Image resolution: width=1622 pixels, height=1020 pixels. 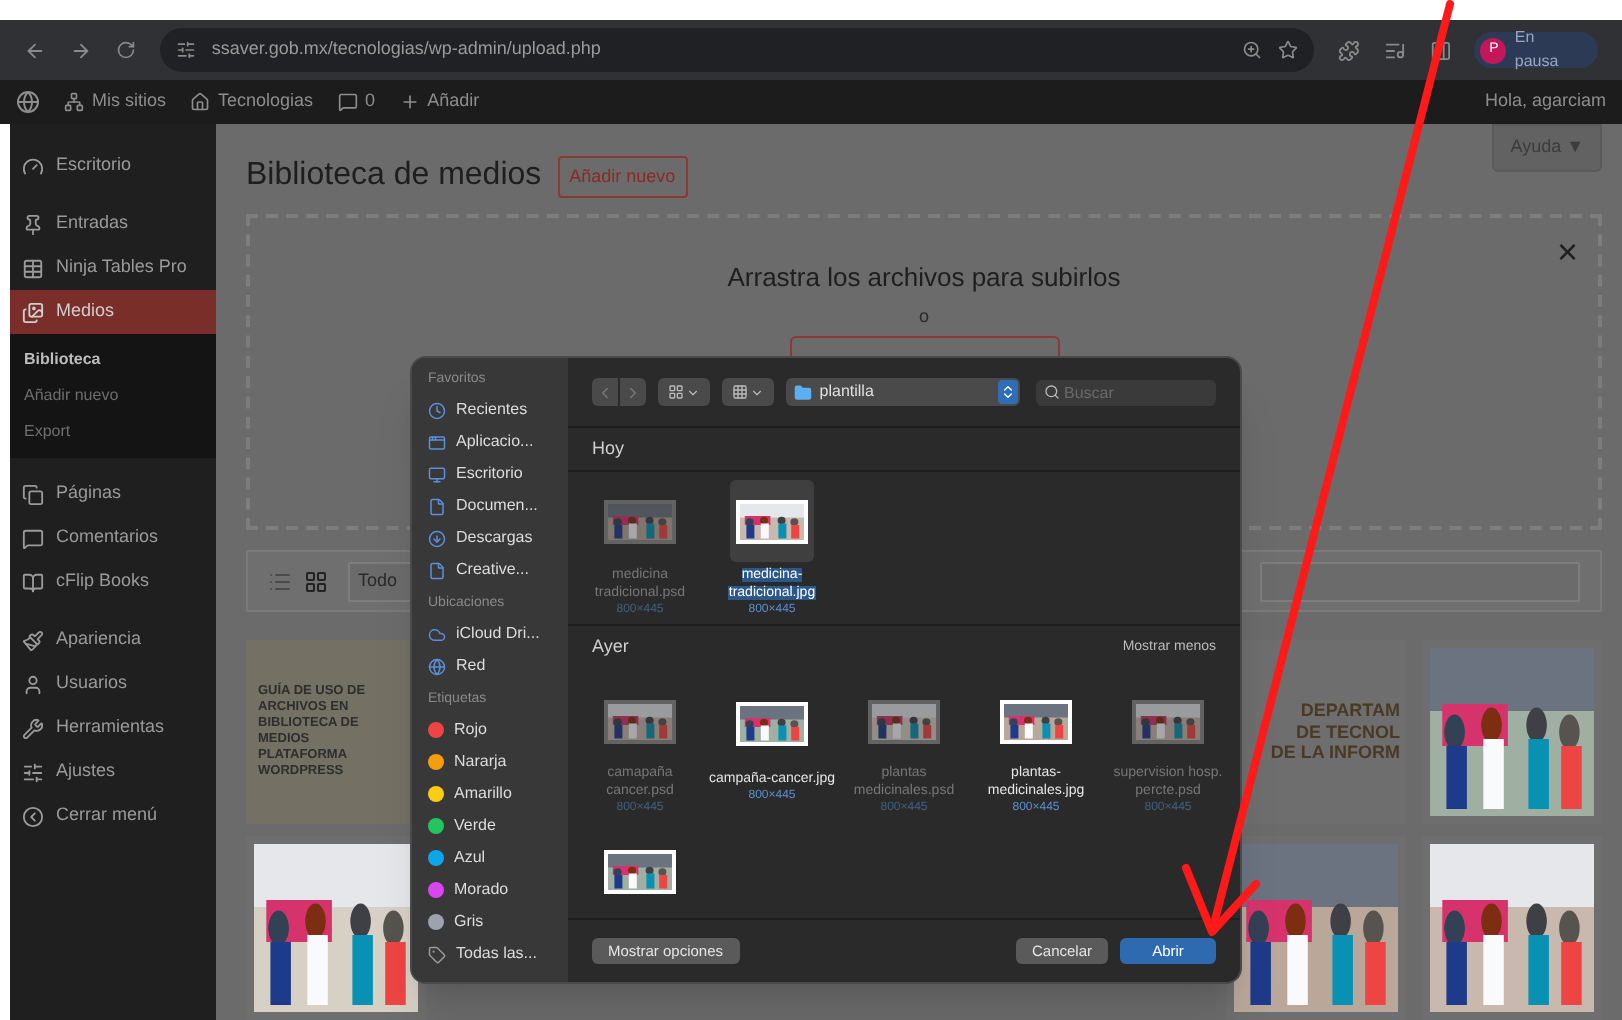 What do you see at coordinates (394, 176) in the screenshot?
I see `page-title: Biblioteca de medios` at bounding box center [394, 176].